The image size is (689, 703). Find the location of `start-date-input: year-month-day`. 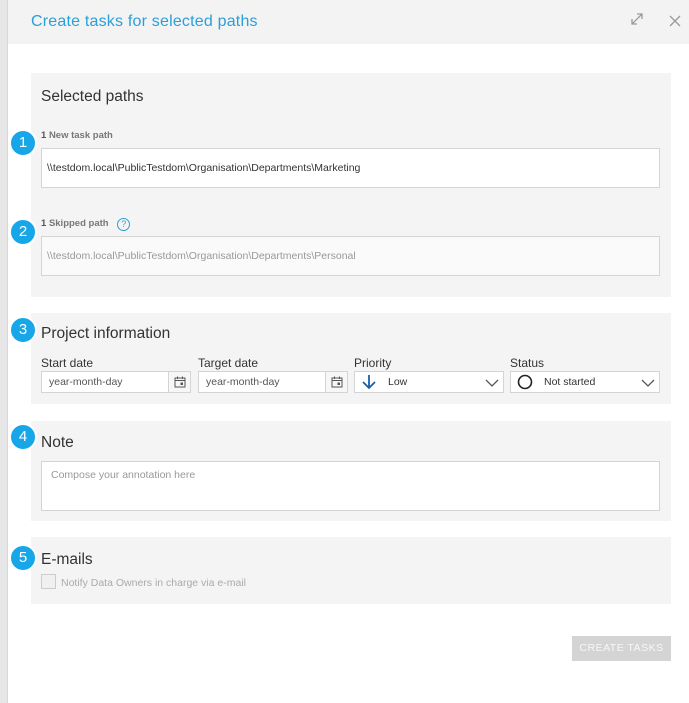

start-date-input: year-month-day is located at coordinates (116, 382).